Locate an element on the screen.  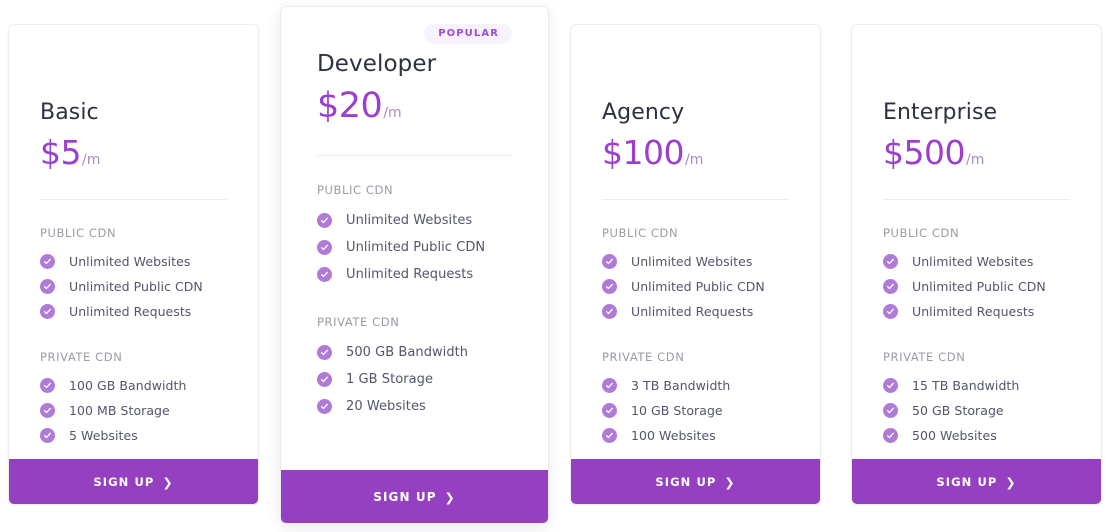
plan-price-row: $20/m is located at coordinates (414, 106).